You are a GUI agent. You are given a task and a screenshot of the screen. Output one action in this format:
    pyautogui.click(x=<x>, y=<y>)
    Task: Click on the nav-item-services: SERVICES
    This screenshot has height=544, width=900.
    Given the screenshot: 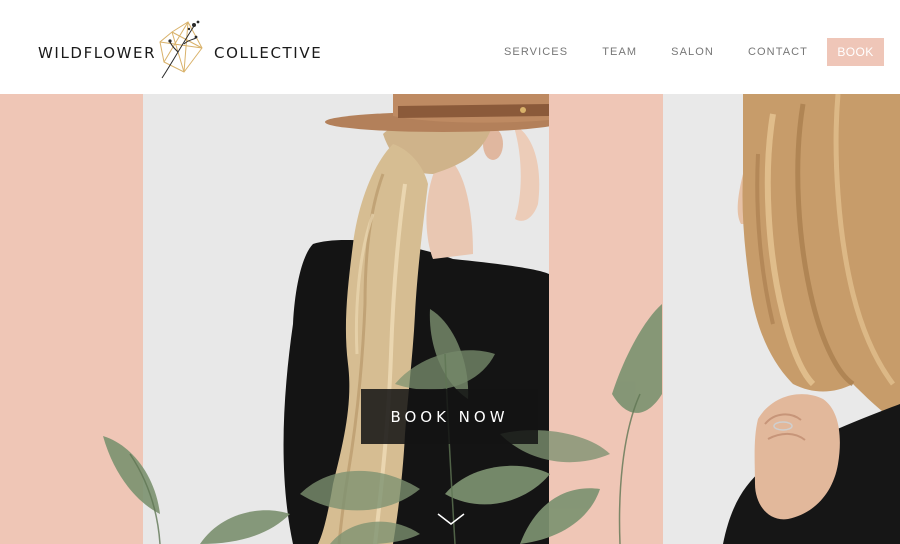 What is the action you would take?
    pyautogui.click(x=536, y=52)
    